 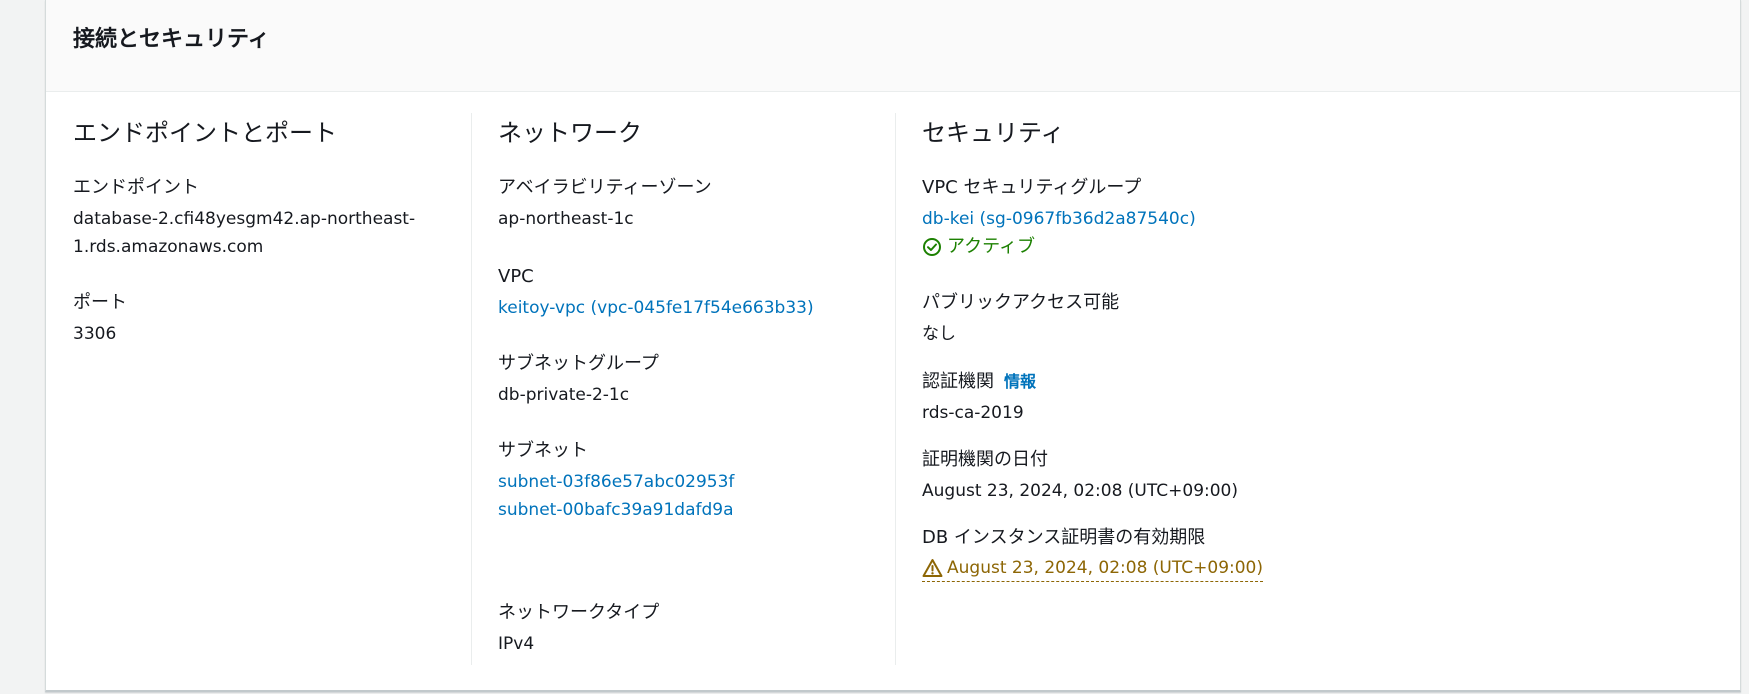 What do you see at coordinates (958, 381) in the screenshot?
I see `ca-label: 認証機関` at bounding box center [958, 381].